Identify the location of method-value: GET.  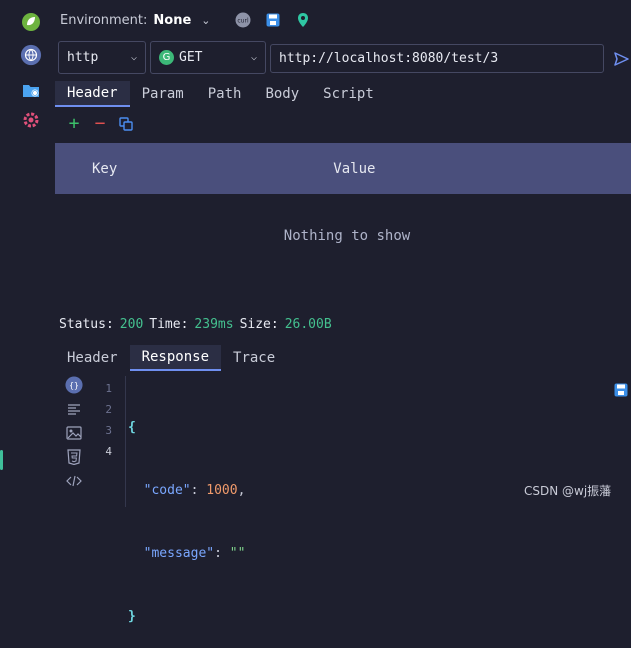
(191, 57).